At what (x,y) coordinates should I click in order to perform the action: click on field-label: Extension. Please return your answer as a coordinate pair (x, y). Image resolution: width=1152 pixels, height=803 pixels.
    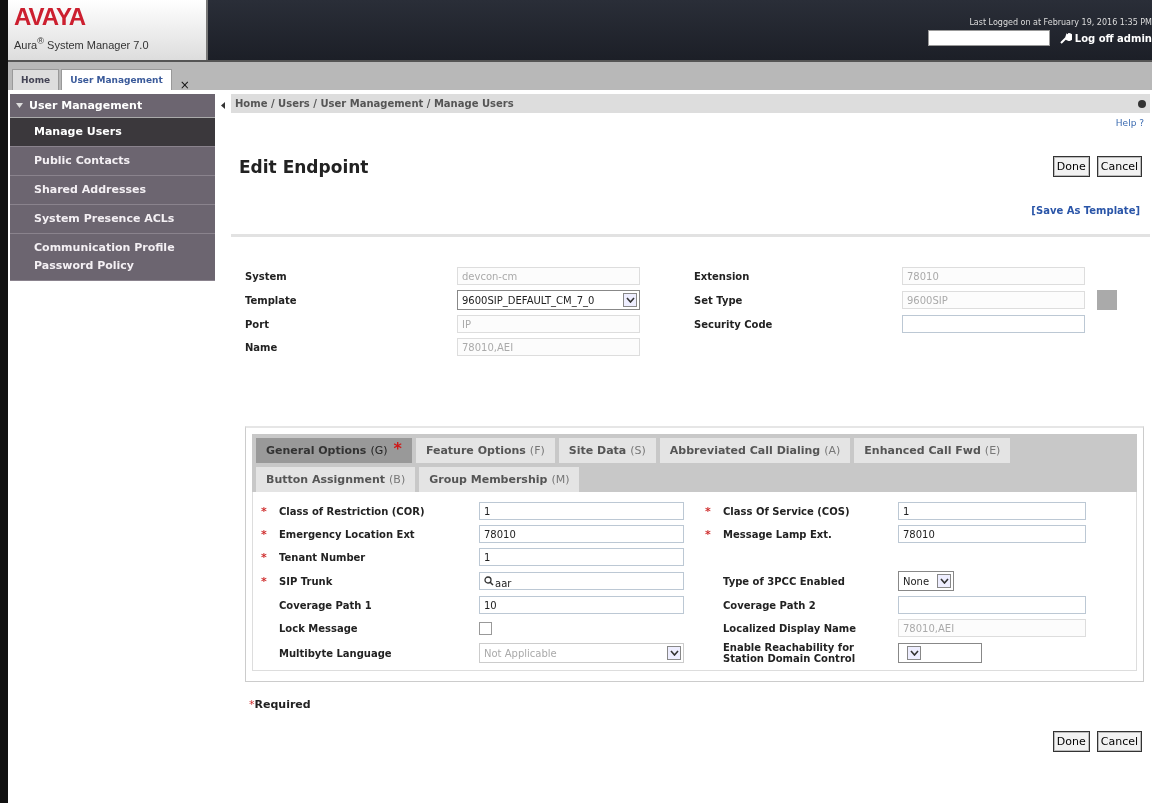
    Looking at the image, I should click on (722, 276).